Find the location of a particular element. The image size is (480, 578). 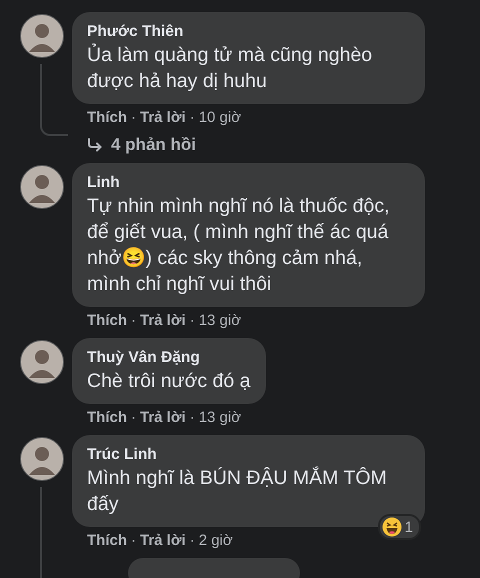

reaction-count: 1 is located at coordinates (408, 527).